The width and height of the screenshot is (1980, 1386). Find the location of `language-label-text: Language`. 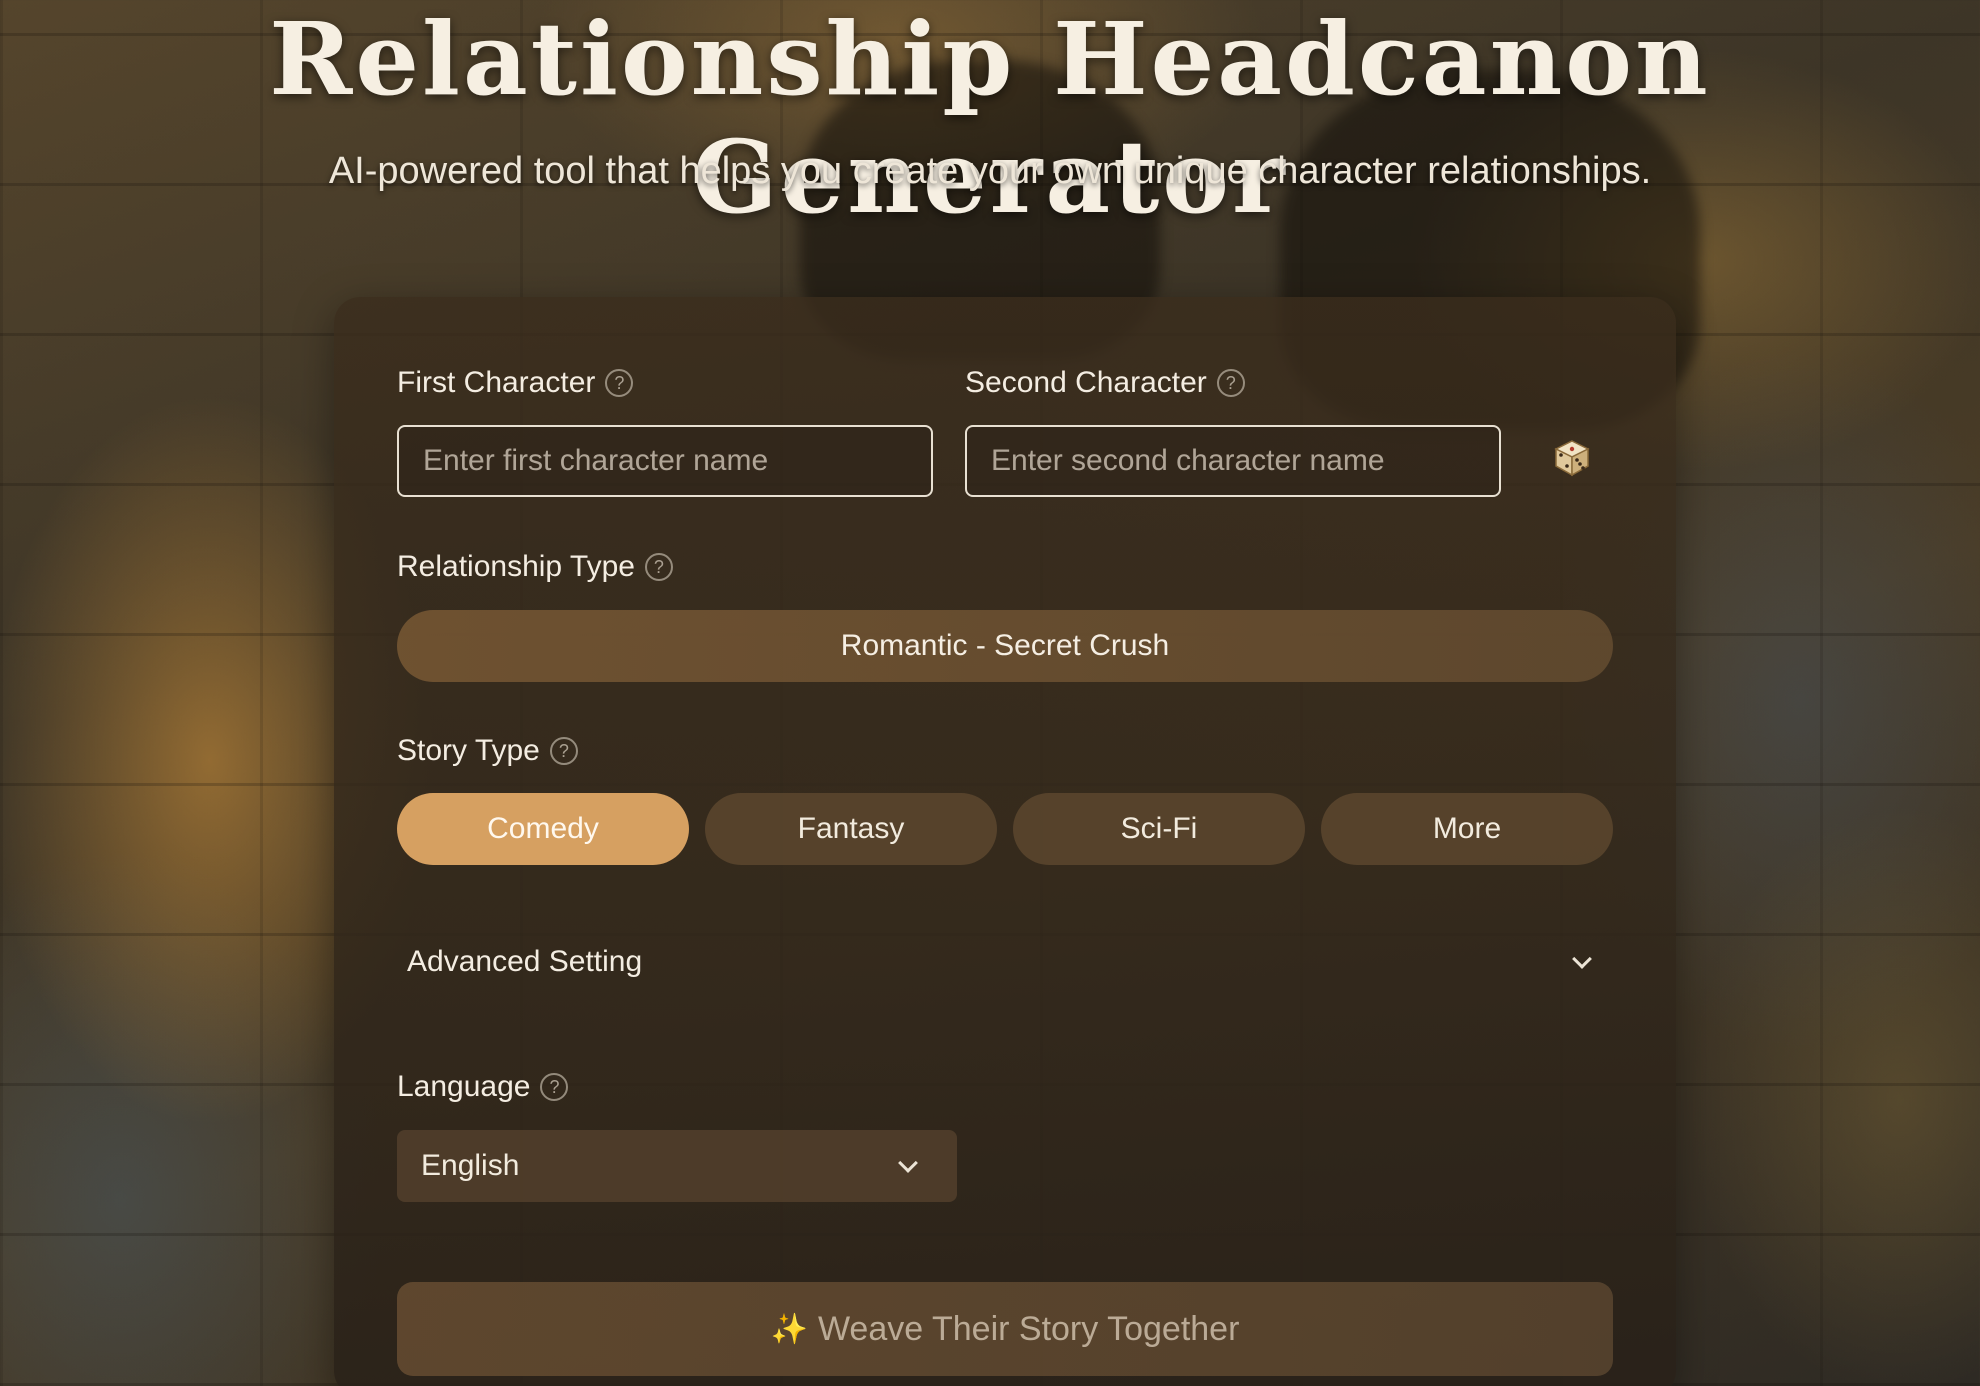

language-label-text: Language is located at coordinates (464, 1086).